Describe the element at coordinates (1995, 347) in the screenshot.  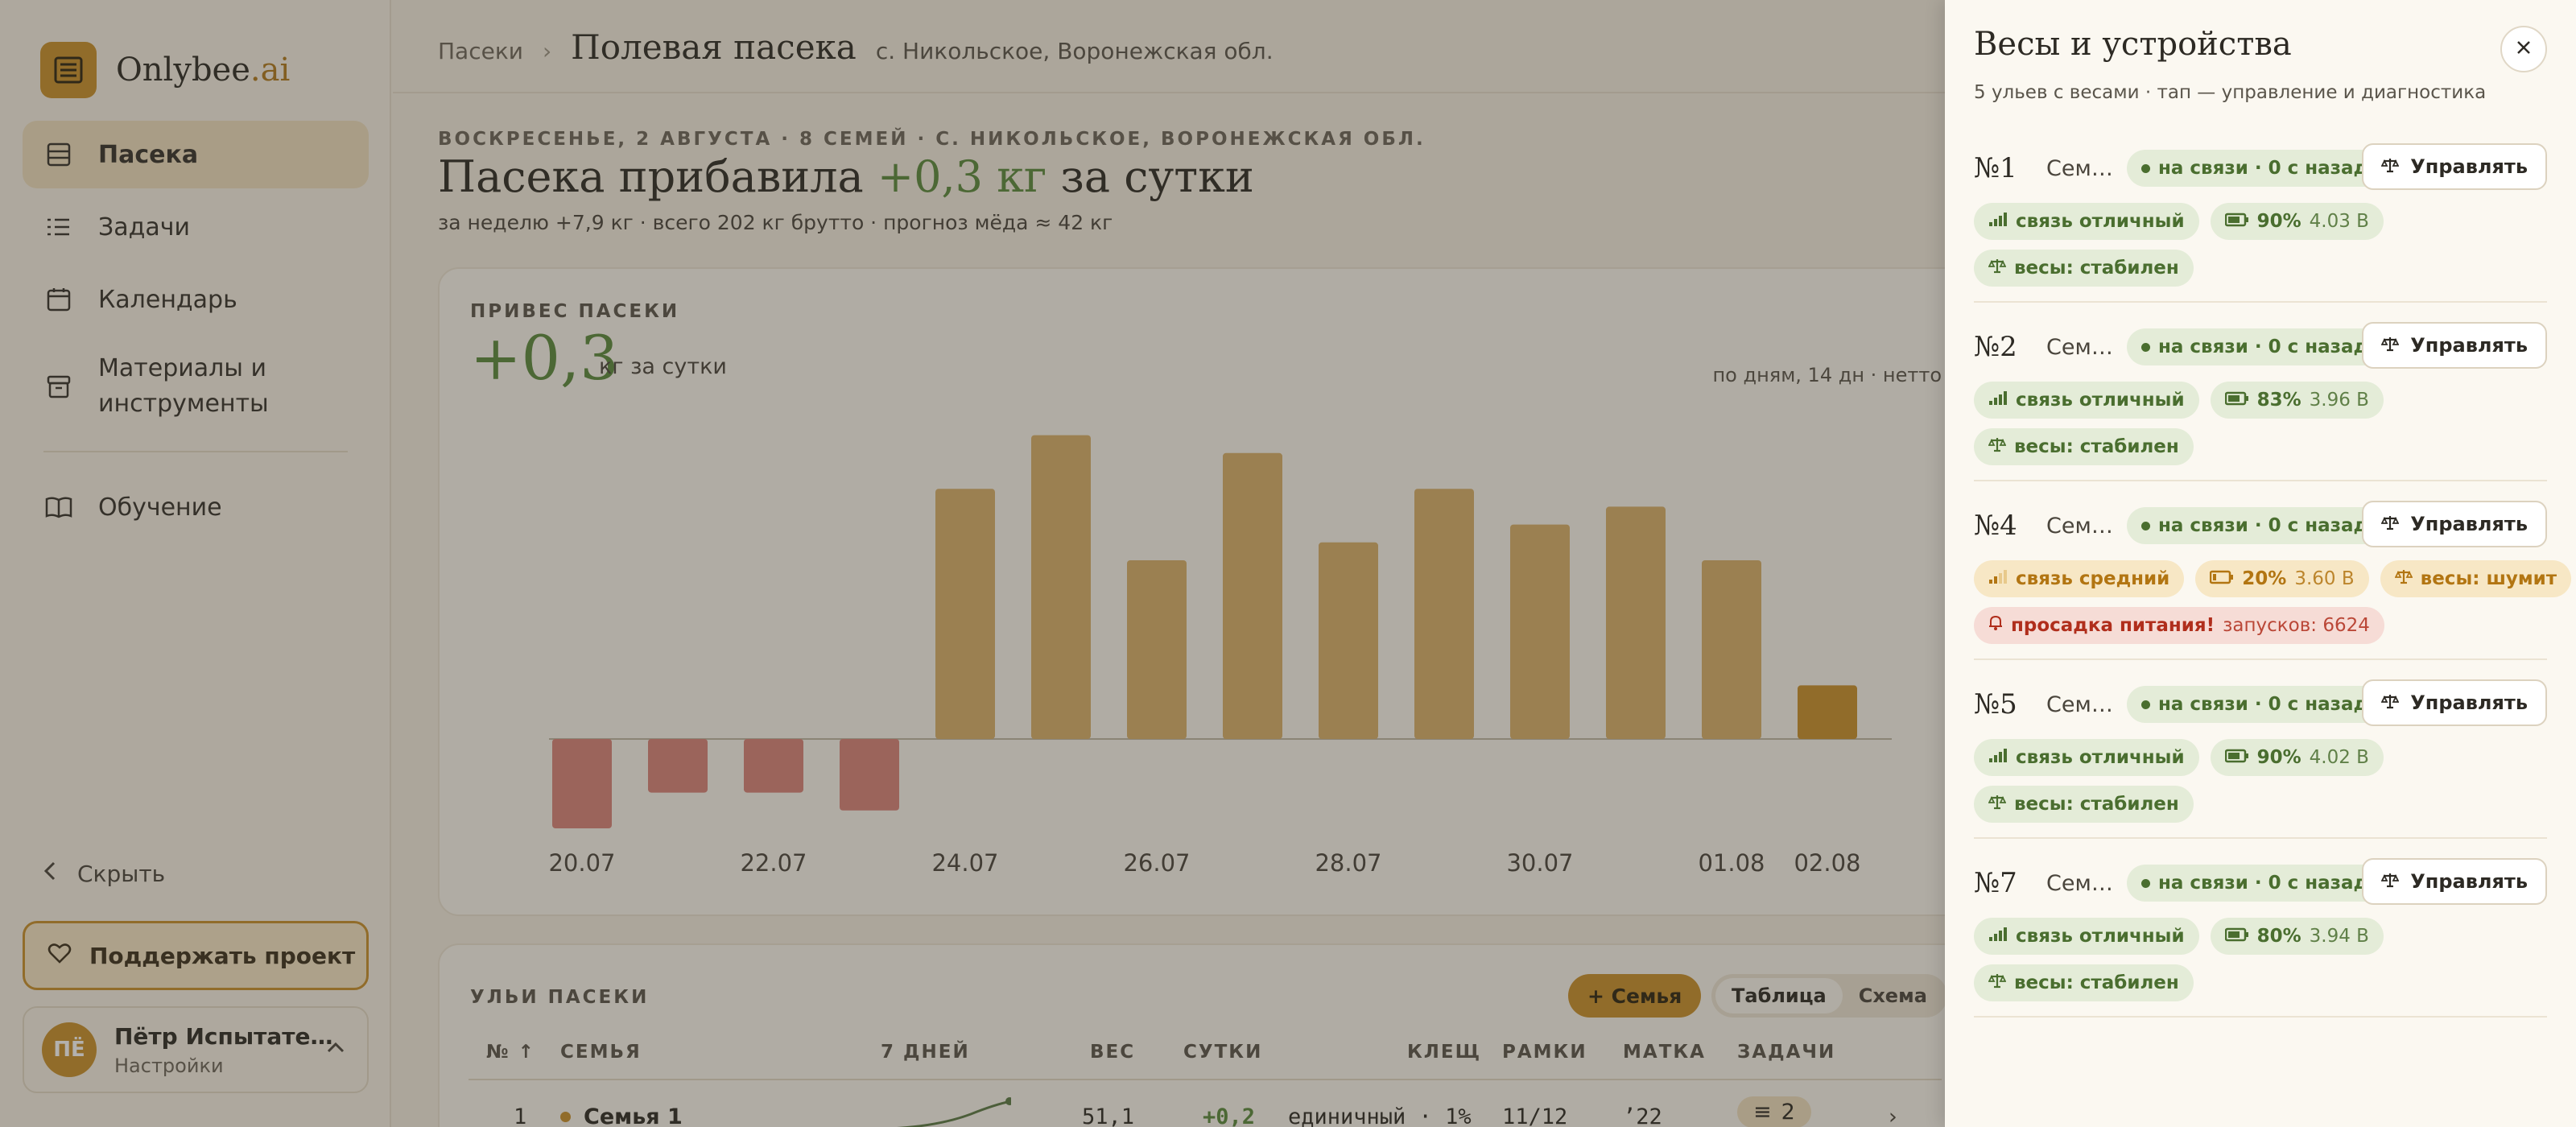
I see `device-hive-number: №2` at that location.